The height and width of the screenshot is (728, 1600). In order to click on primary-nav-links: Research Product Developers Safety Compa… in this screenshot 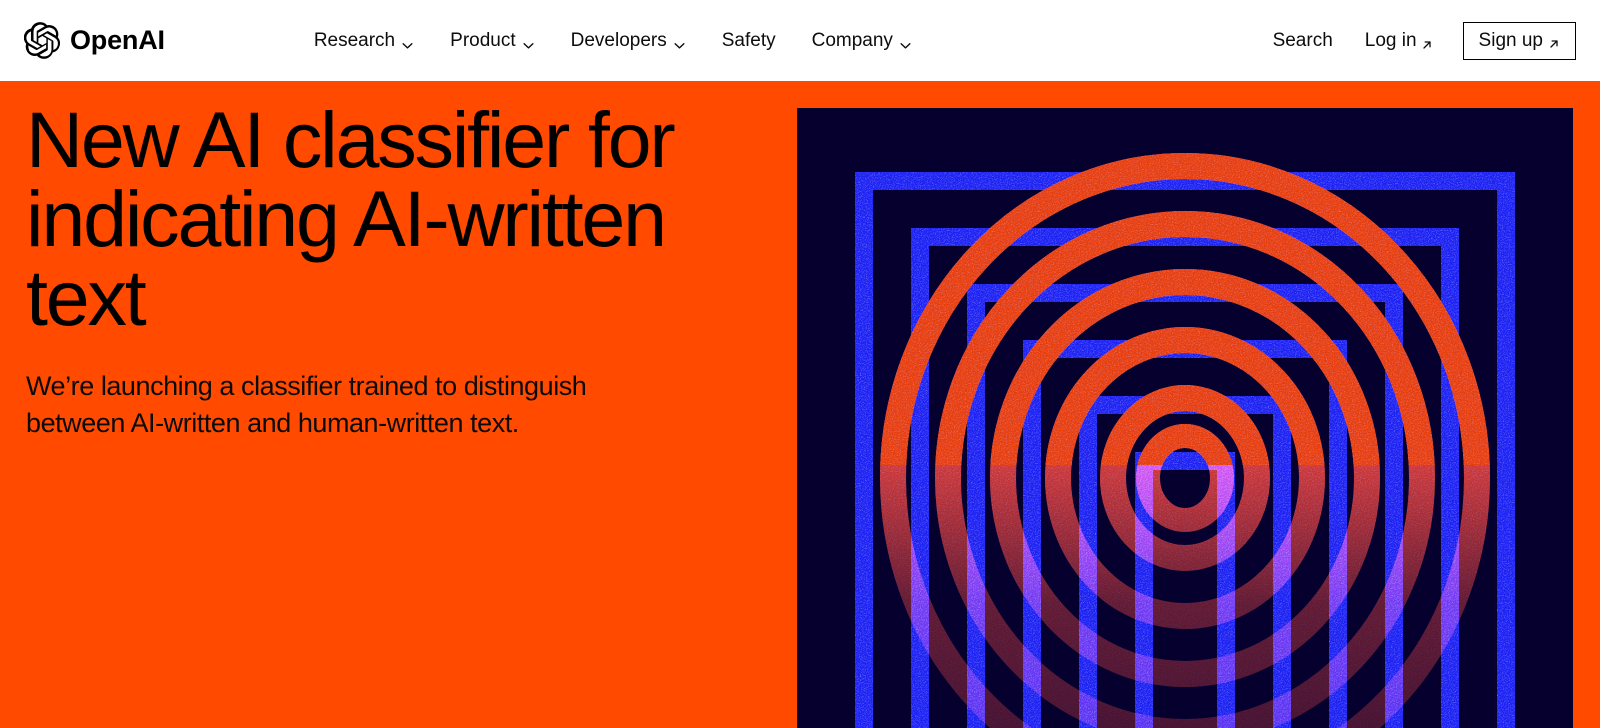, I will do `click(613, 41)`.